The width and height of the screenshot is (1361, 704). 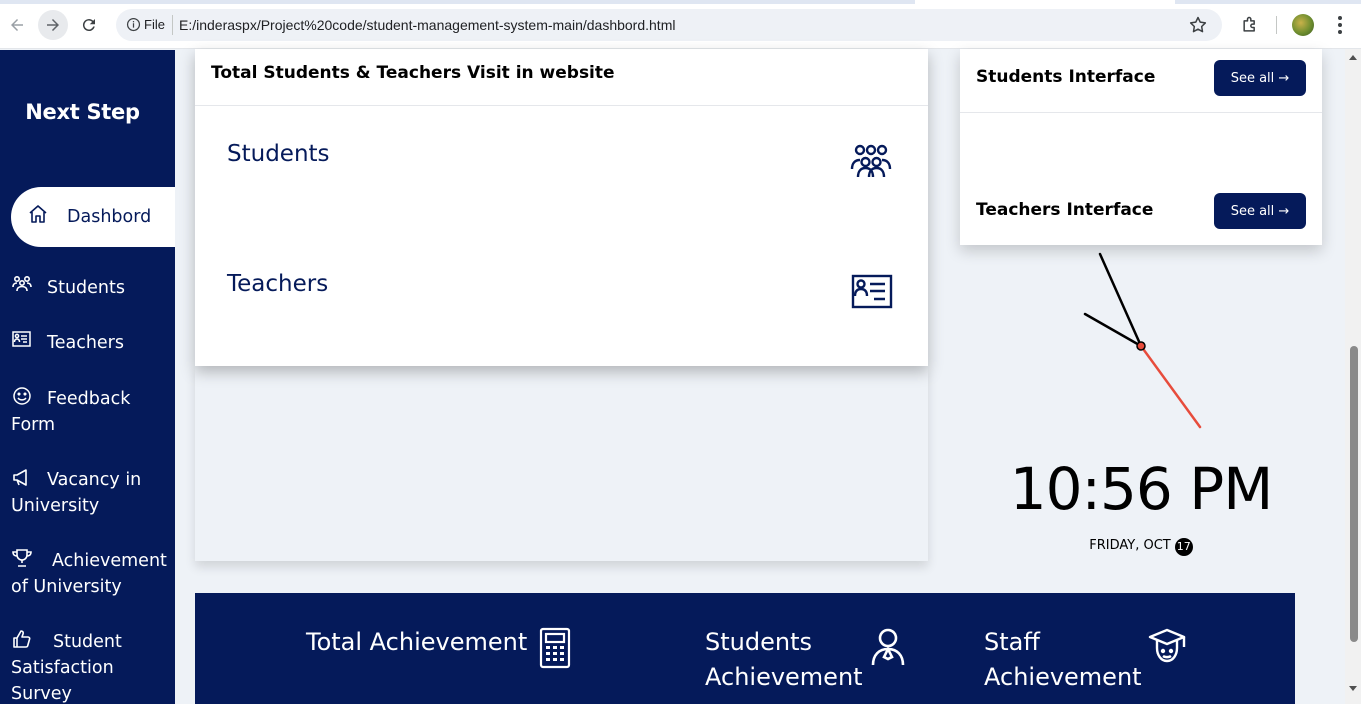 I want to click on extensions-icon, so click(x=1250, y=25).